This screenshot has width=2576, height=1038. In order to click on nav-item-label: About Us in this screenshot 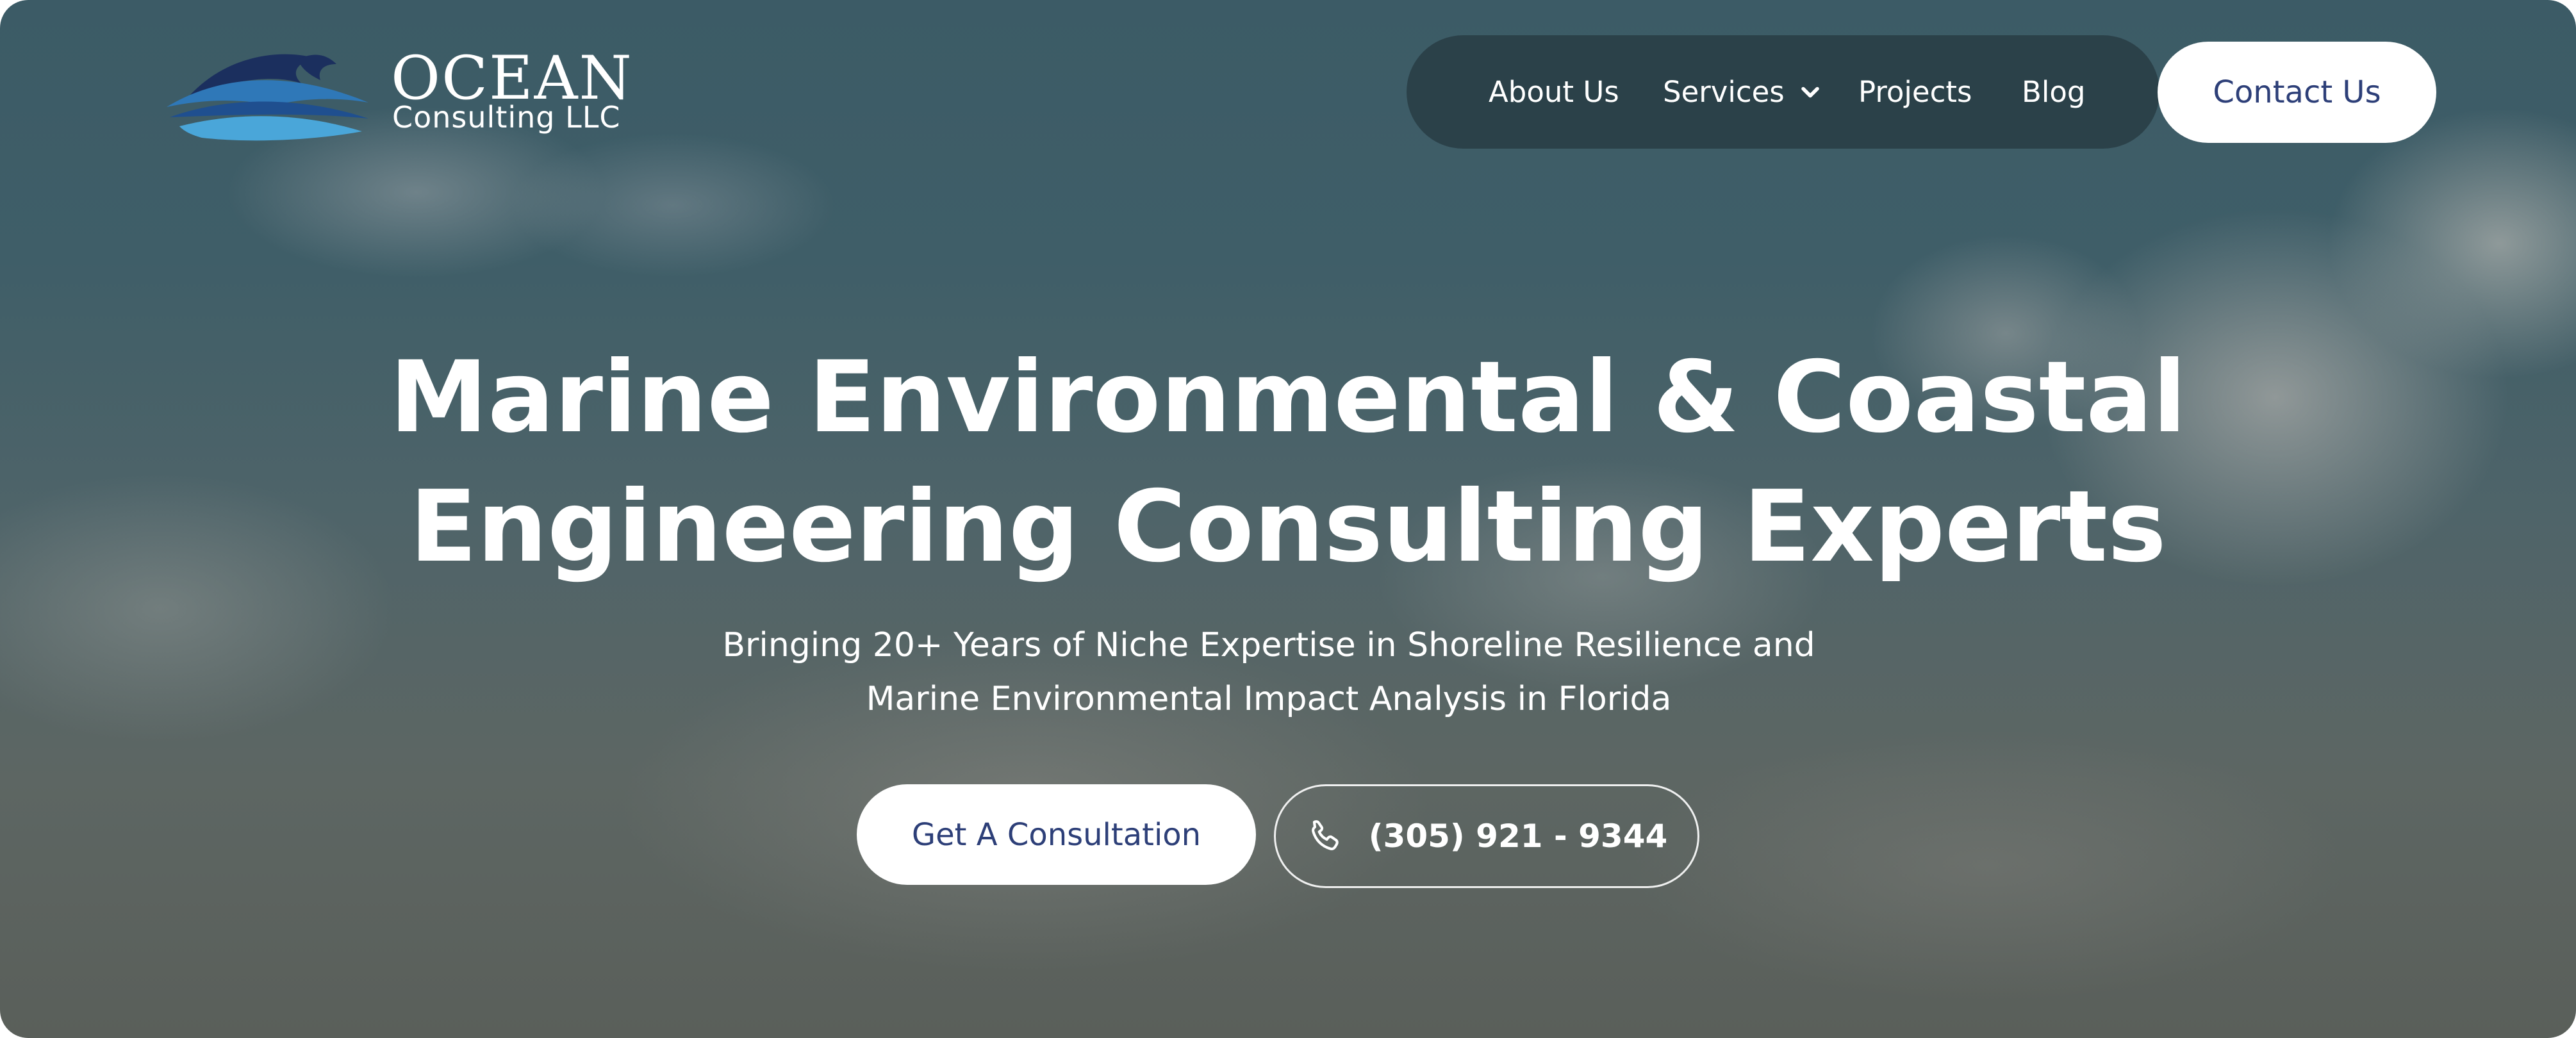, I will do `click(1554, 92)`.